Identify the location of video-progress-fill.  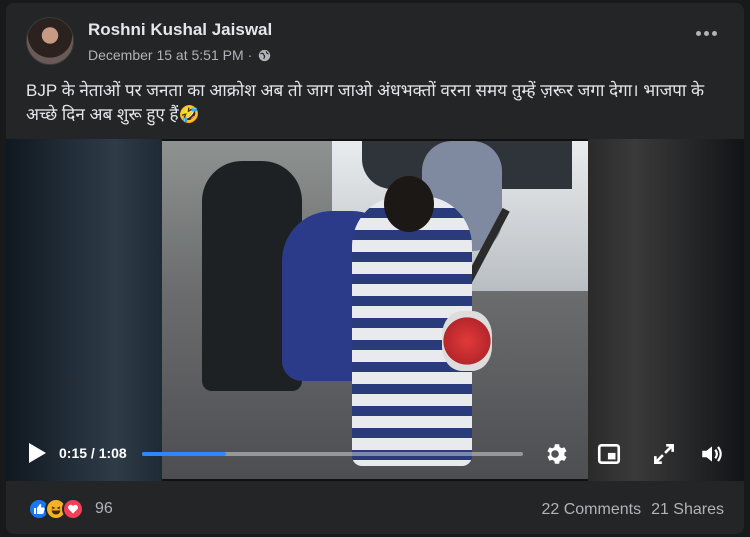
(184, 454).